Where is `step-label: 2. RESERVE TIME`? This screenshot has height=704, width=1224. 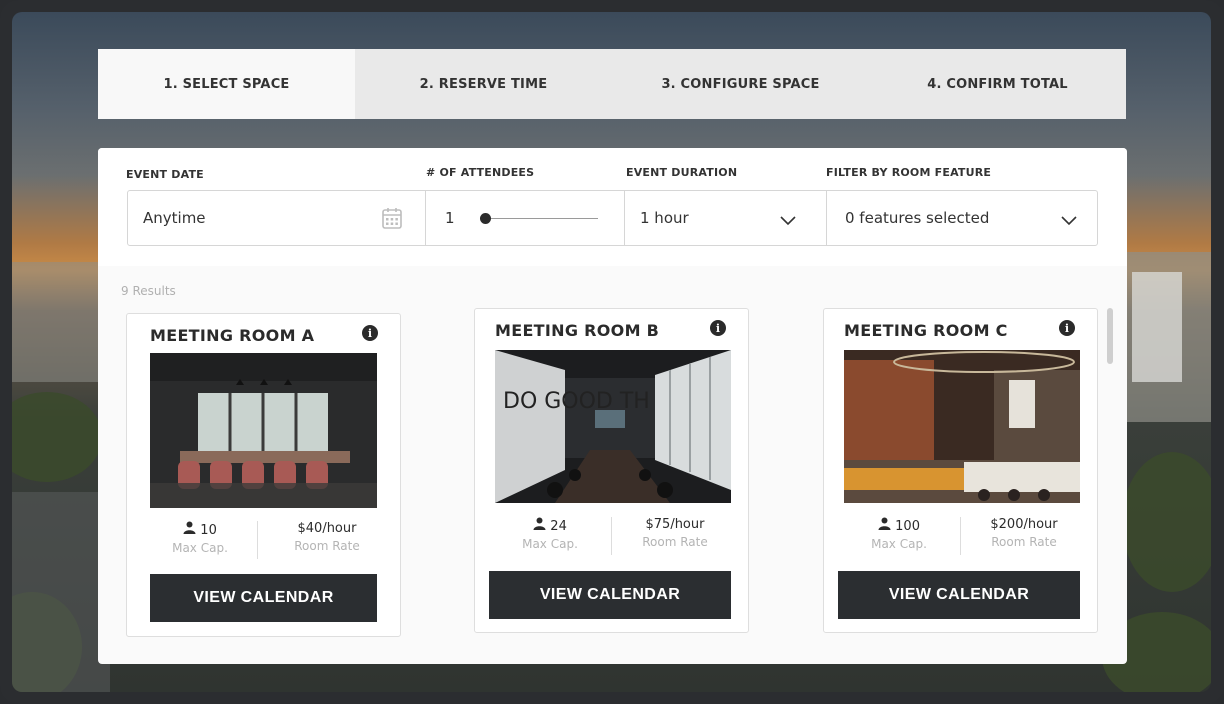 step-label: 2. RESERVE TIME is located at coordinates (483, 84).